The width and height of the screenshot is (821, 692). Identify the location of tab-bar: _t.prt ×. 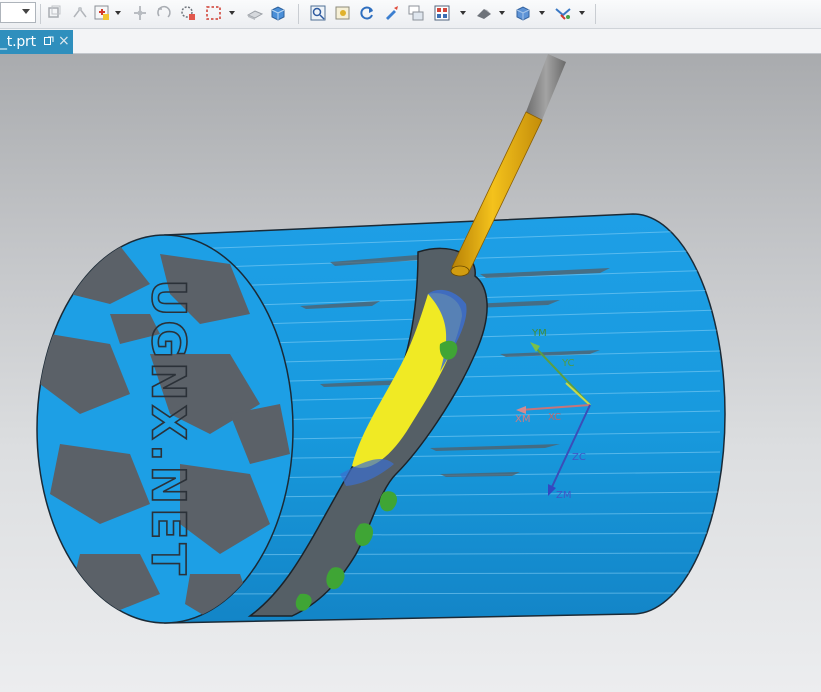
(410, 41).